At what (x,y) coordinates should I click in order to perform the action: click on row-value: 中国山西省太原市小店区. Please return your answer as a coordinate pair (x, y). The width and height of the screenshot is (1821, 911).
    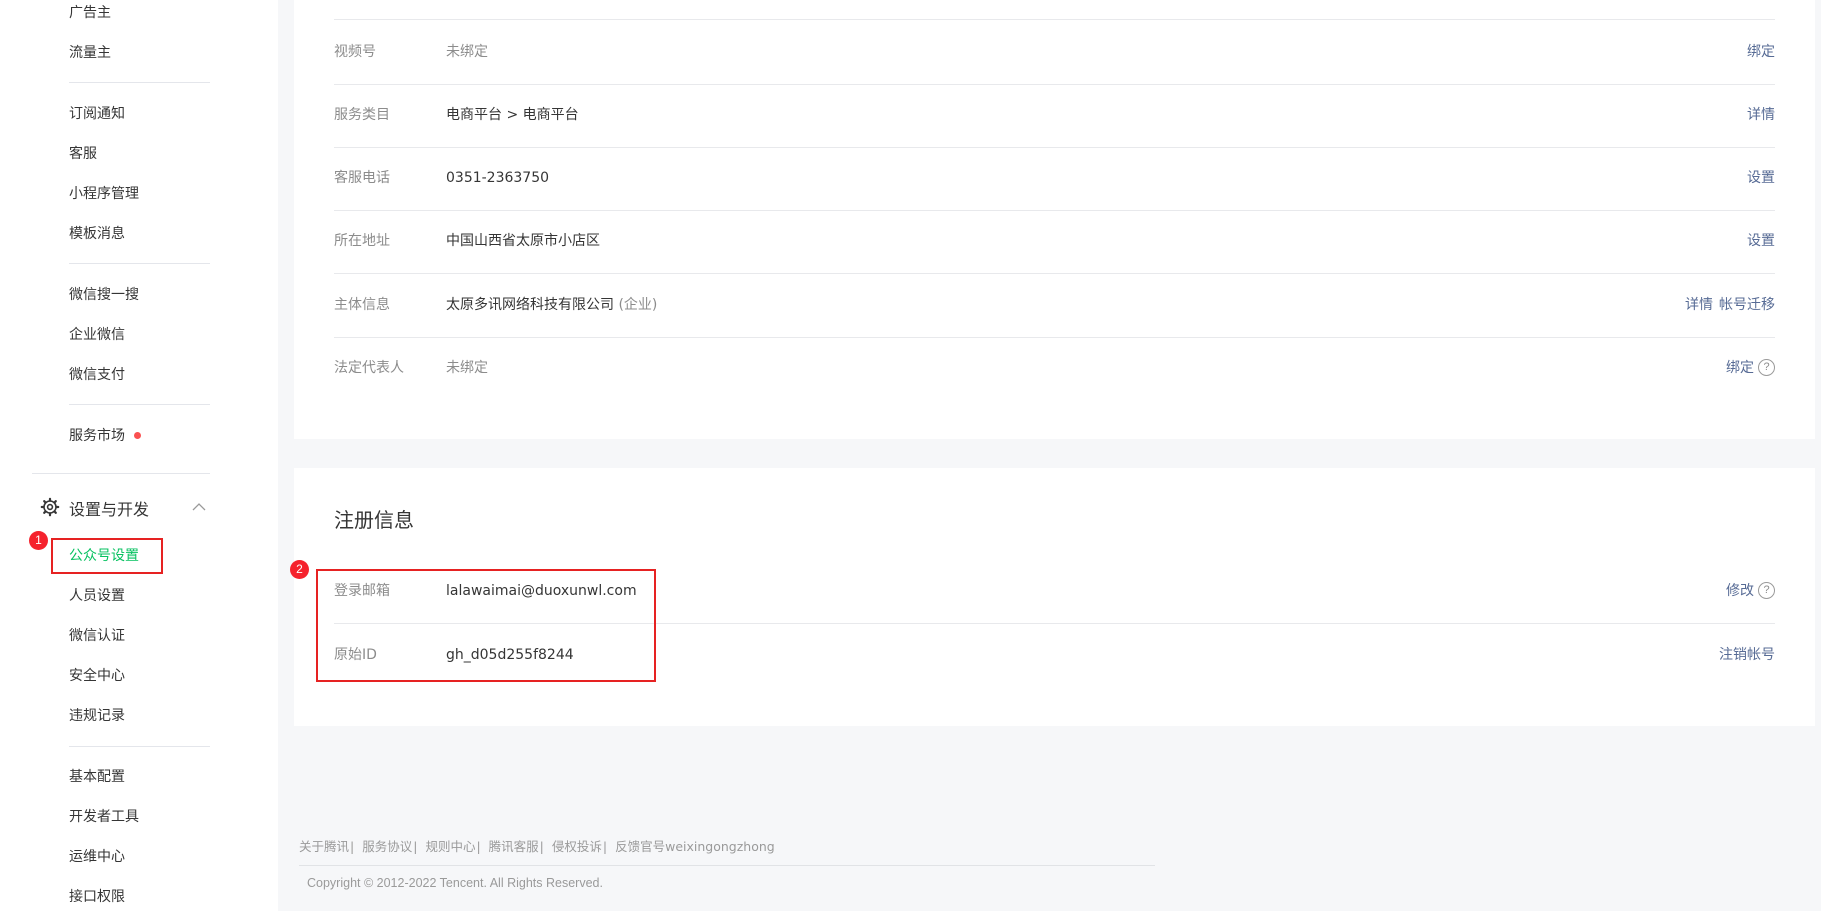
    Looking at the image, I should click on (523, 241).